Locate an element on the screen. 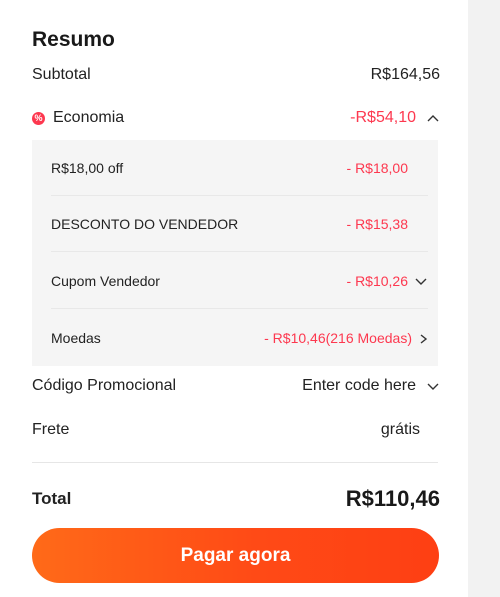  detail-row-seller-discount: DESCONTO DO VENDEDOR - R$15,38 is located at coordinates (239, 224).